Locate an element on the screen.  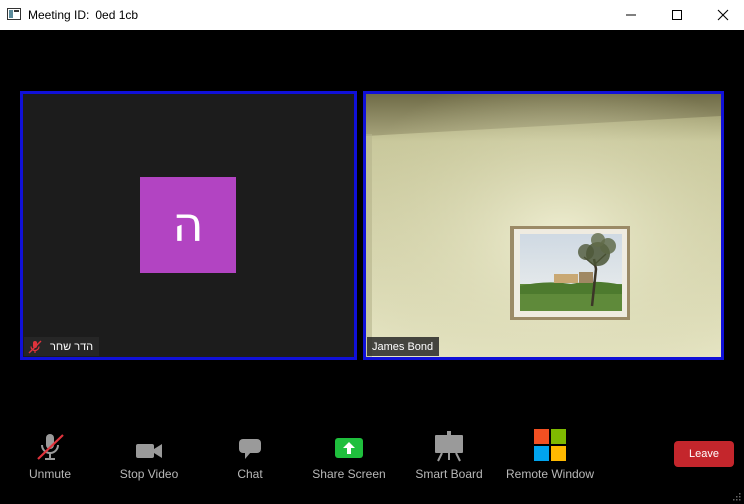
chat-button: Chat is located at coordinates (250, 454).